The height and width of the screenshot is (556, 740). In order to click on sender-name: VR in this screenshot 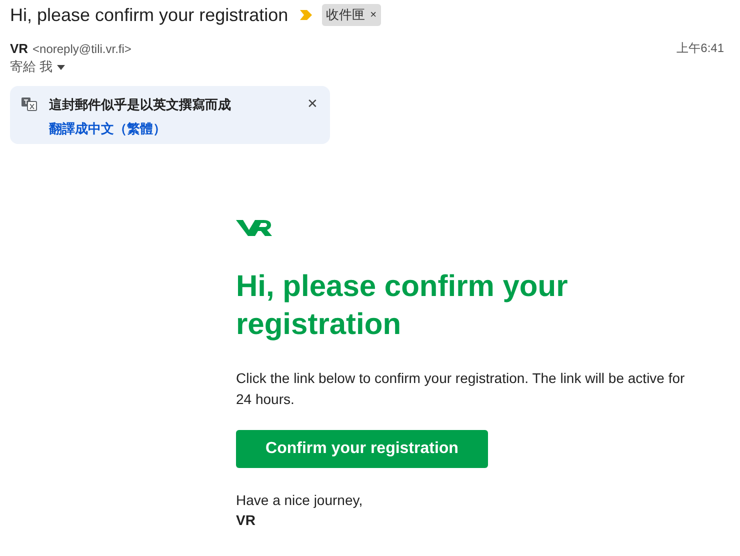, I will do `click(19, 48)`.